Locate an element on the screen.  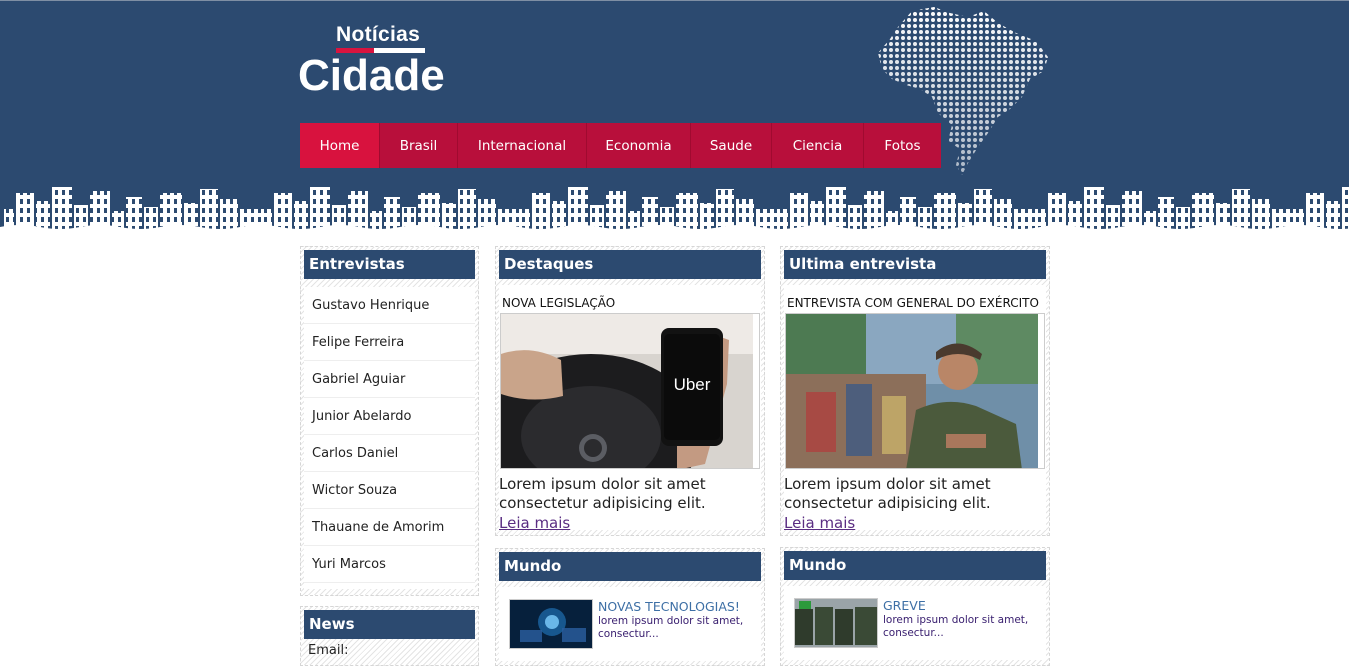
site-logo: Notícias Cidade is located at coordinates (378, 63).